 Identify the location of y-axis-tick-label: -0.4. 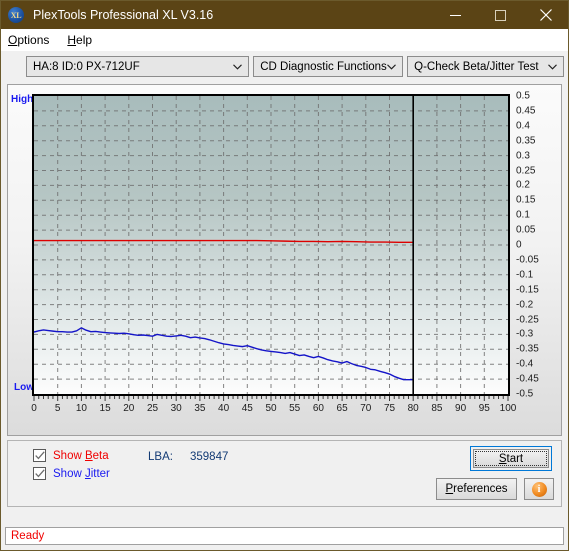
(525, 364).